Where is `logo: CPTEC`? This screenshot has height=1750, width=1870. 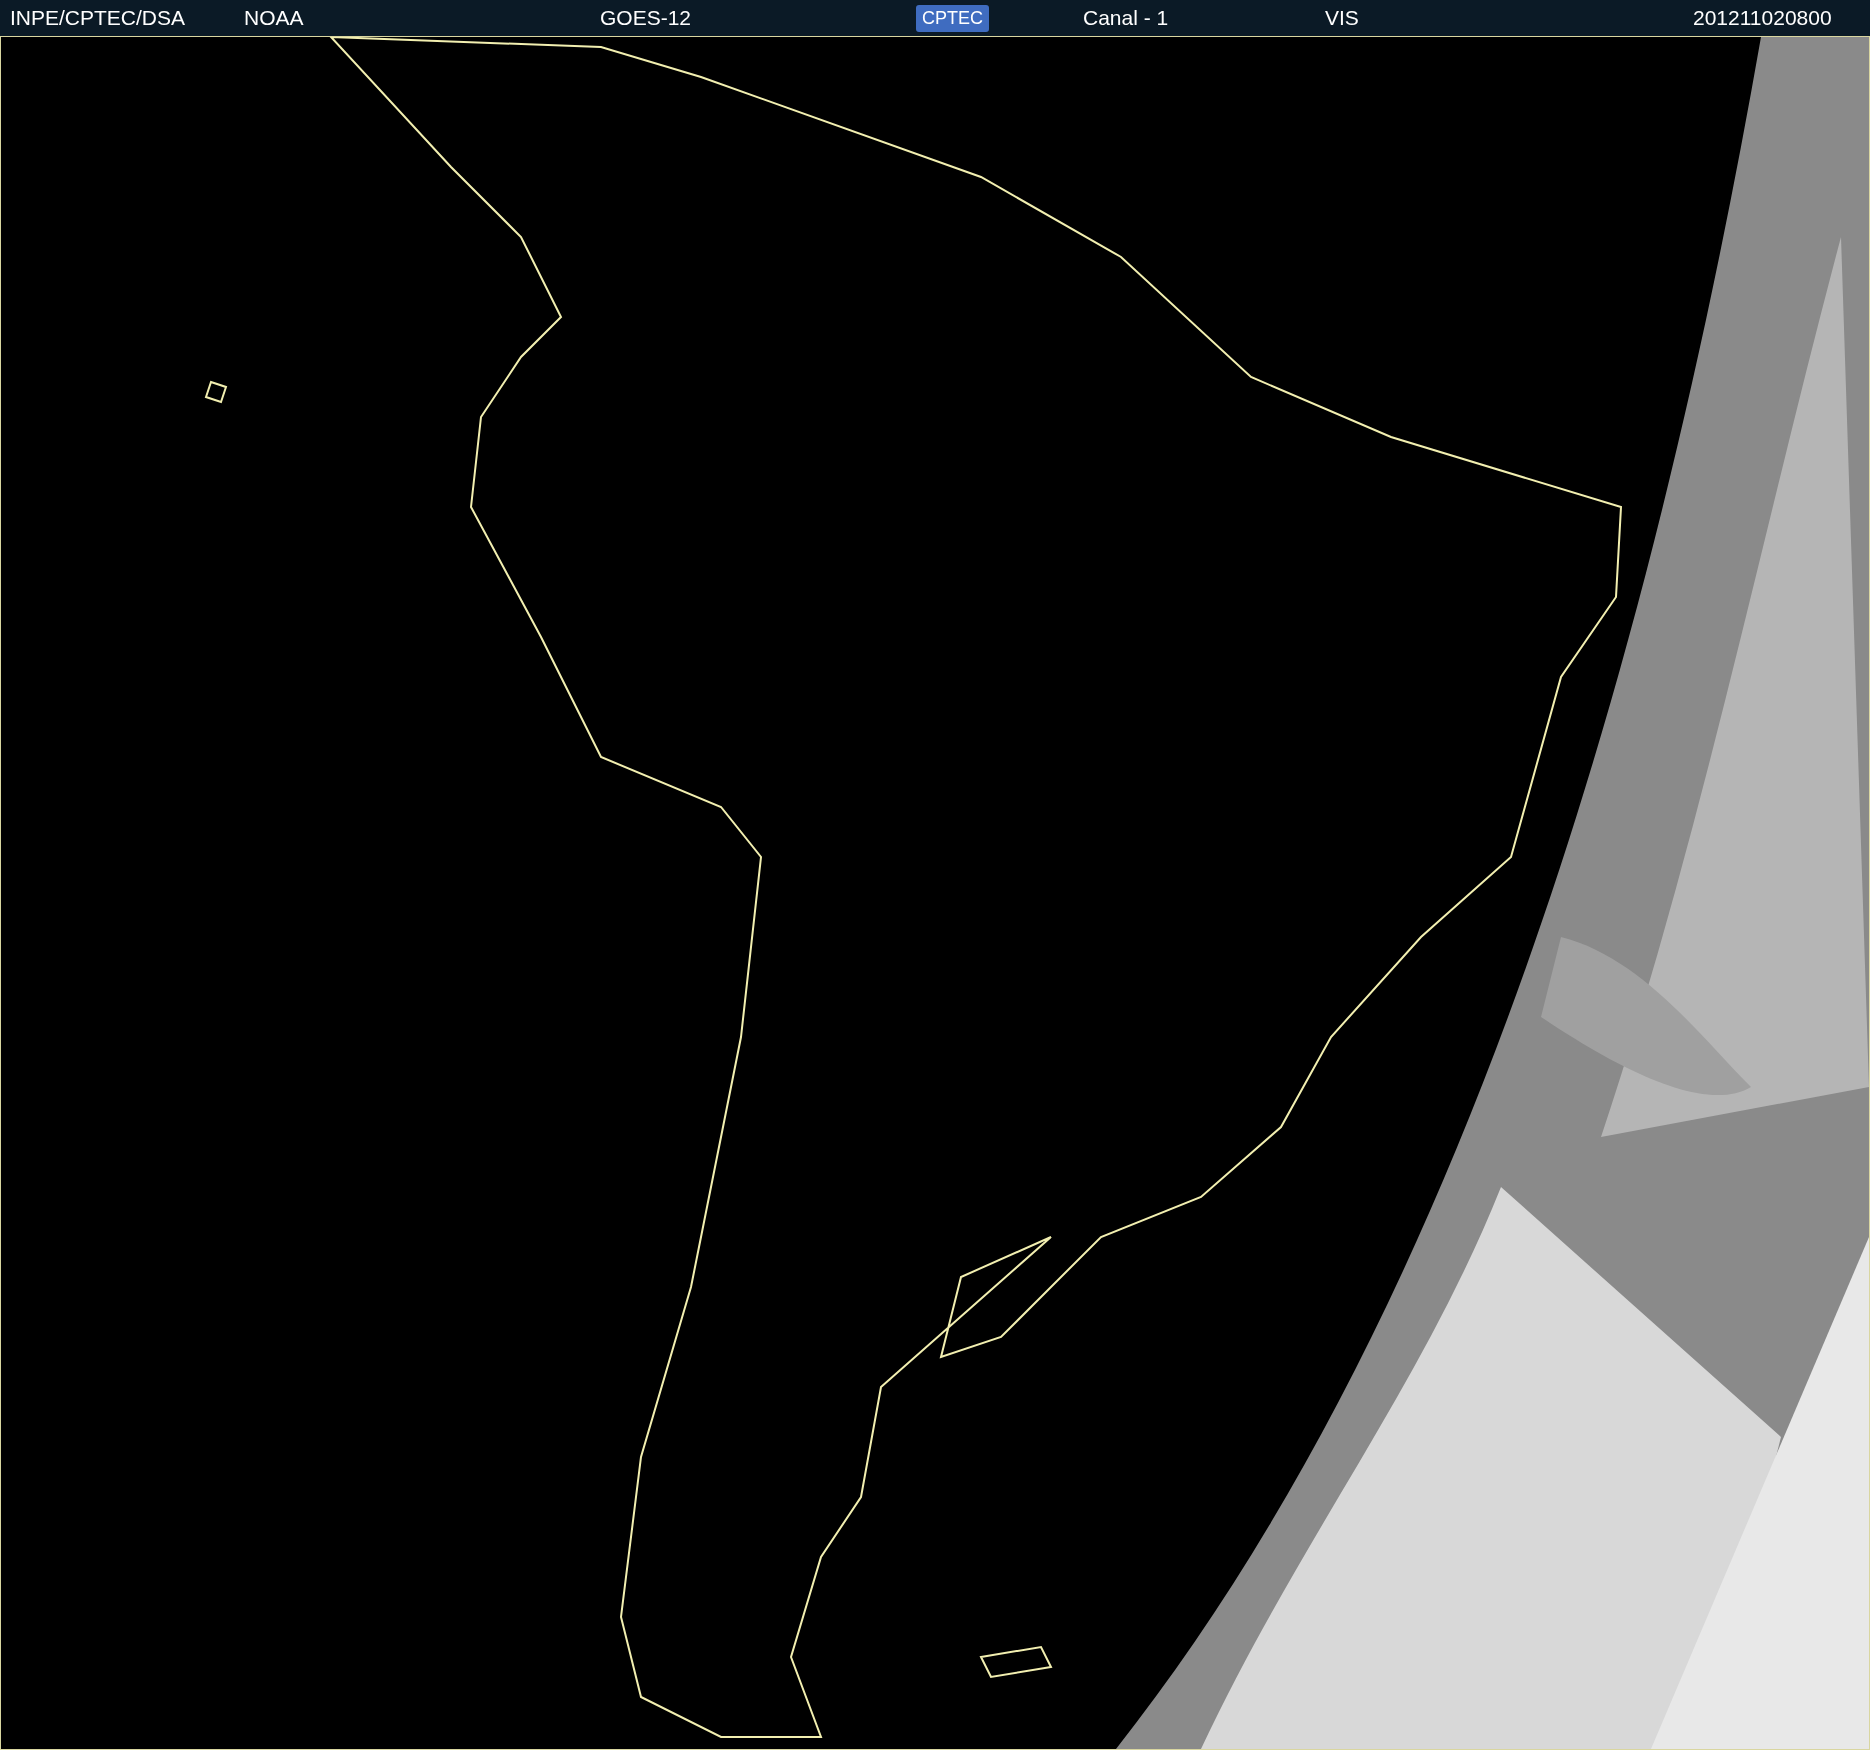 logo: CPTEC is located at coordinates (952, 18).